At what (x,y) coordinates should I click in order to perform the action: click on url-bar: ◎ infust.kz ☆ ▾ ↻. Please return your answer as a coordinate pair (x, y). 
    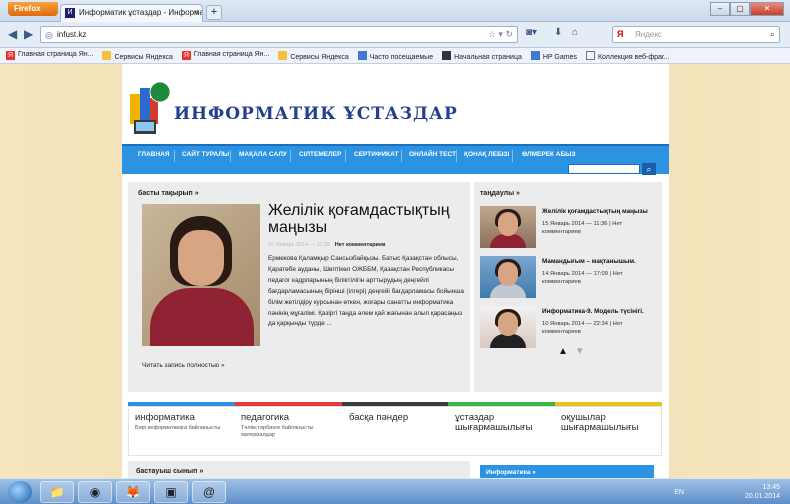
    Looking at the image, I should click on (279, 34).